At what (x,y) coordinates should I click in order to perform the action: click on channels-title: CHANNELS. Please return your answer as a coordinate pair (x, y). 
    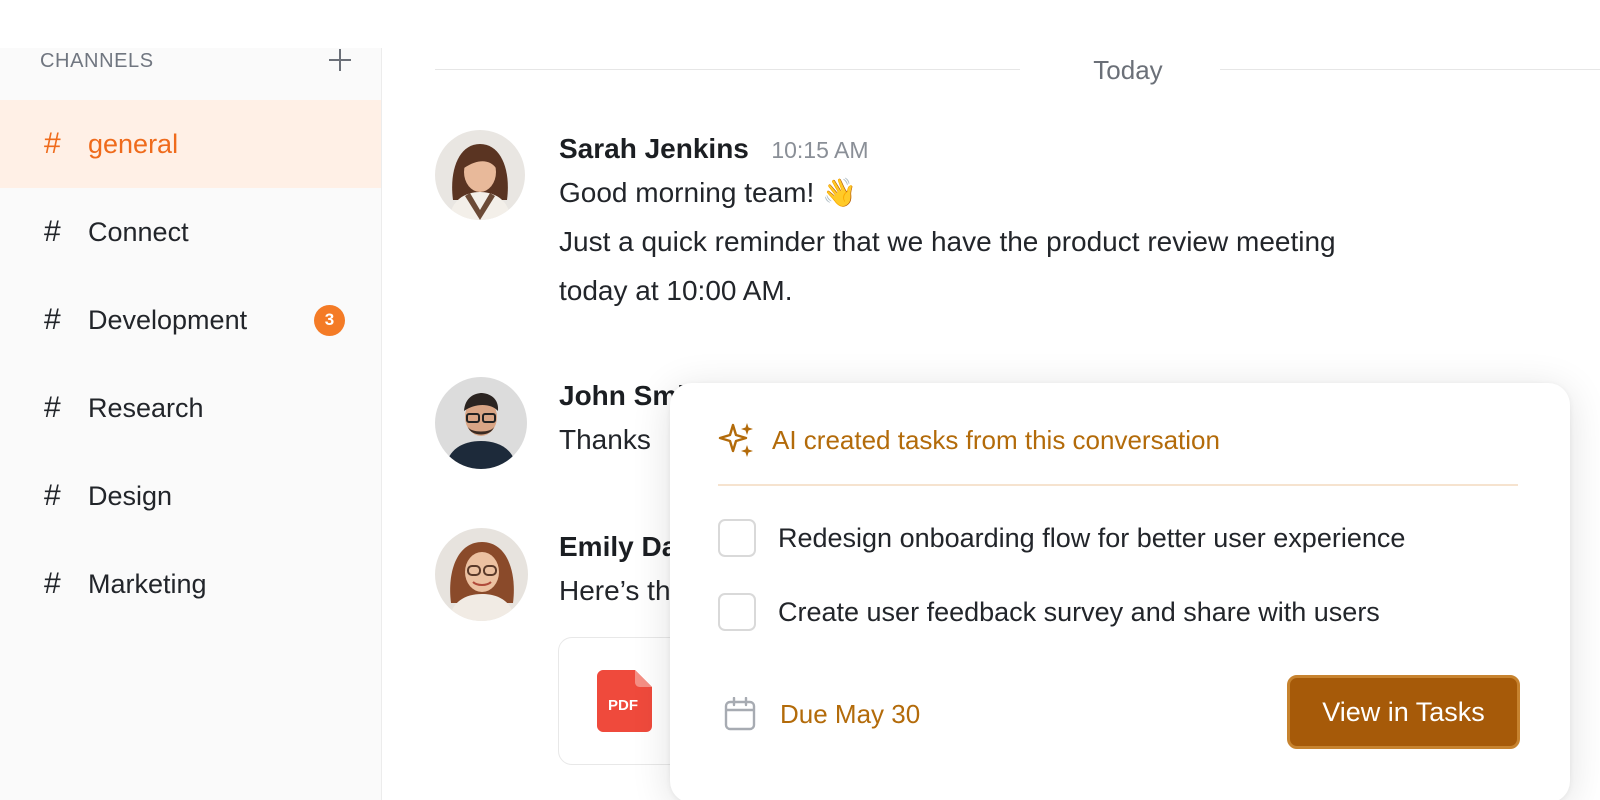
    Looking at the image, I should click on (97, 61).